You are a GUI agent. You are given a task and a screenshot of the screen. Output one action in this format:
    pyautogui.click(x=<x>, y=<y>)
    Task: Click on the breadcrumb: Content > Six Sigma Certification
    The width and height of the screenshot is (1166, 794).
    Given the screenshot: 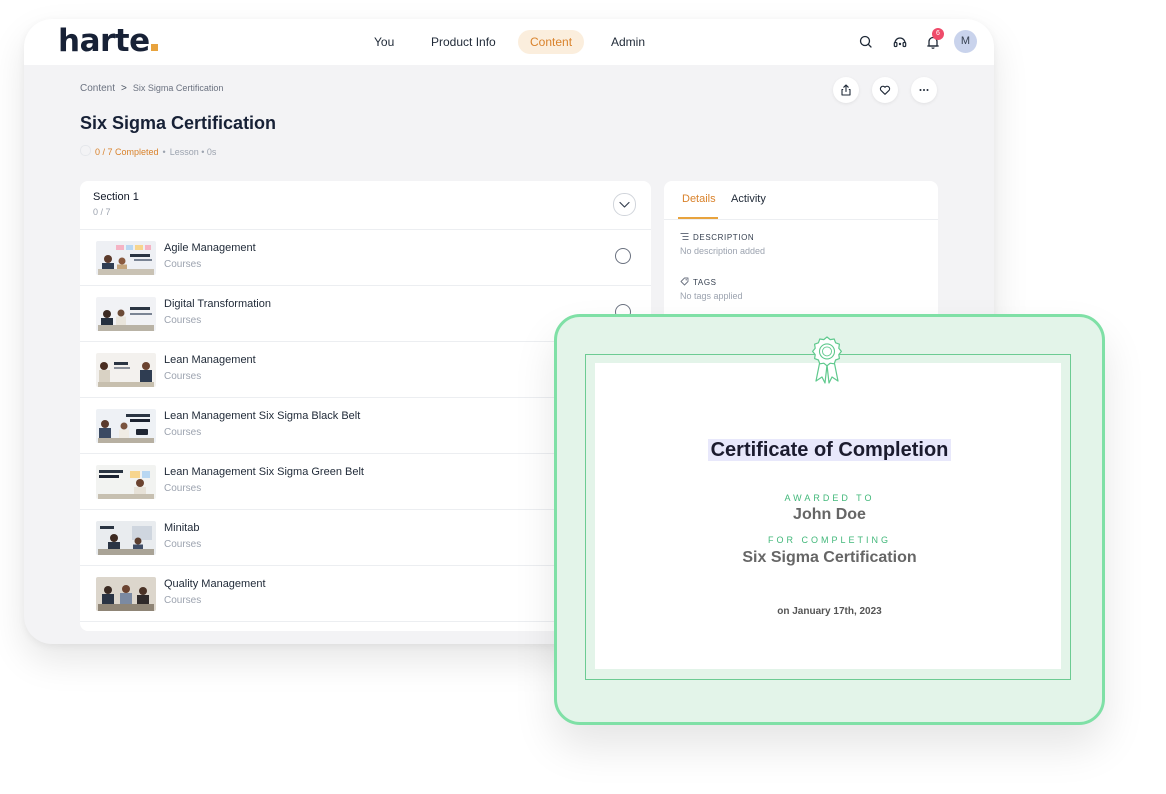 What is the action you would take?
    pyautogui.click(x=151, y=88)
    